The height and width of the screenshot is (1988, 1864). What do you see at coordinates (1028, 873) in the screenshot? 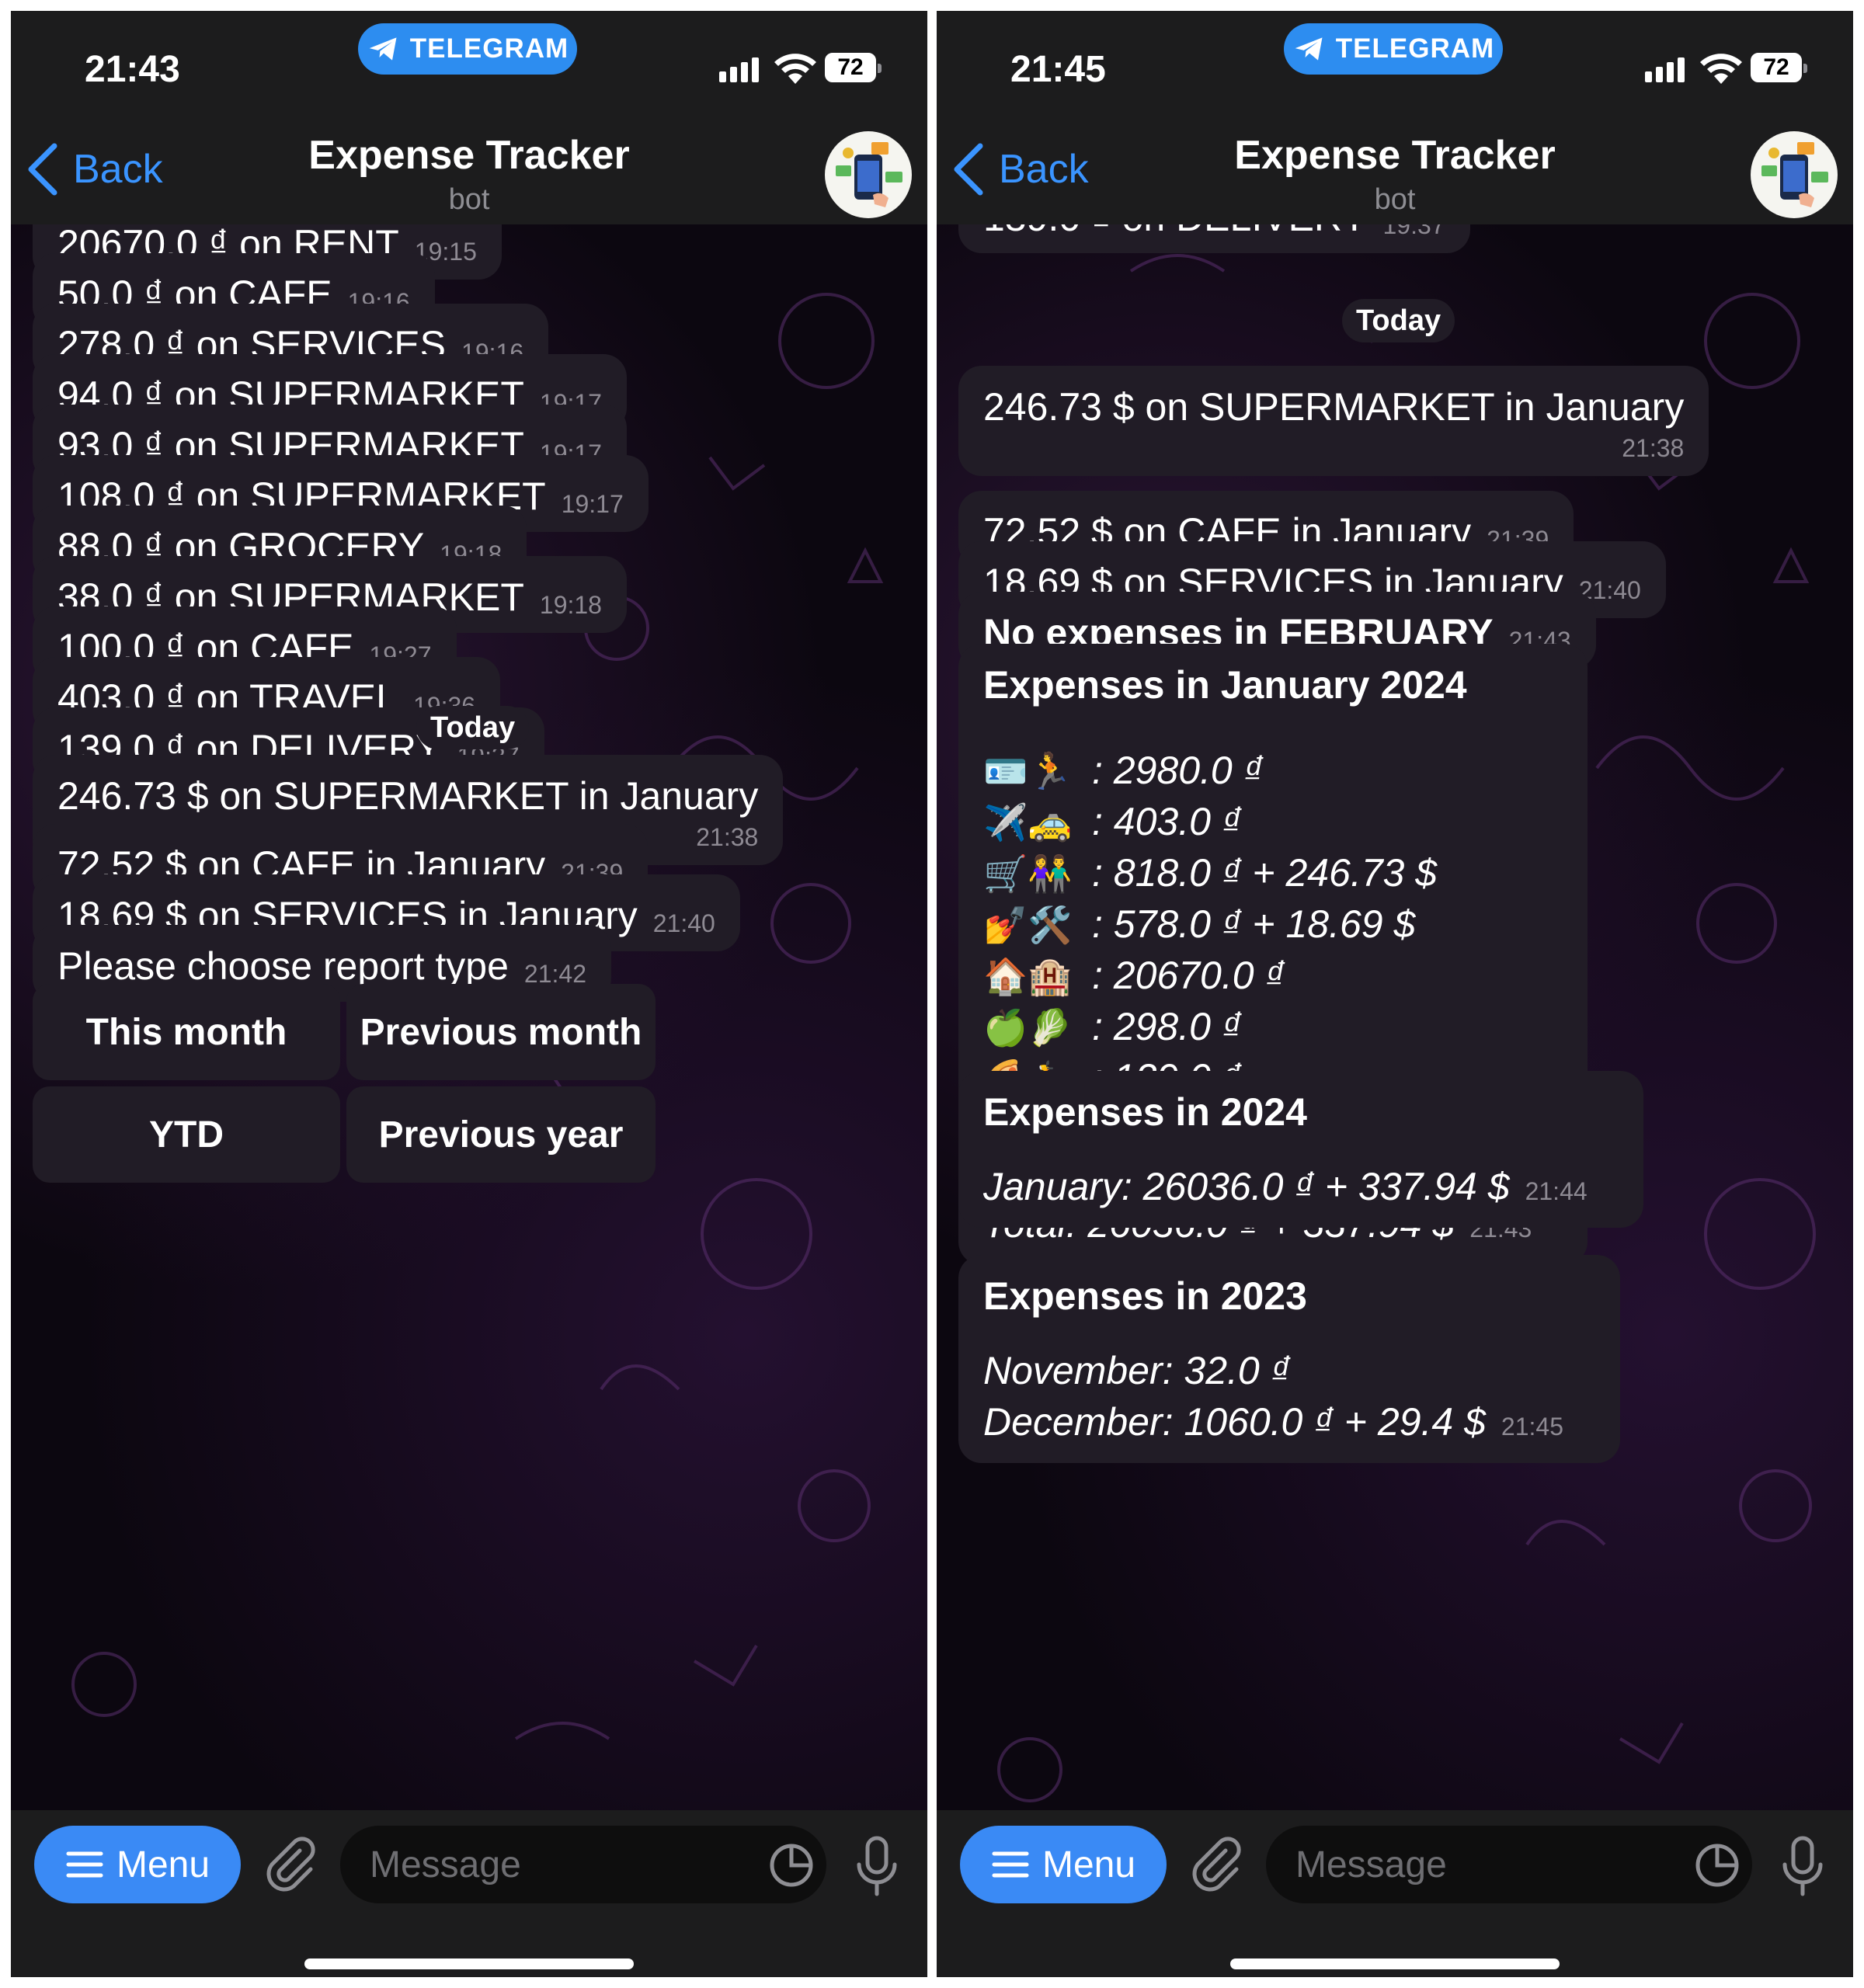
I see `category-emoji-icon: 🛒👫` at bounding box center [1028, 873].